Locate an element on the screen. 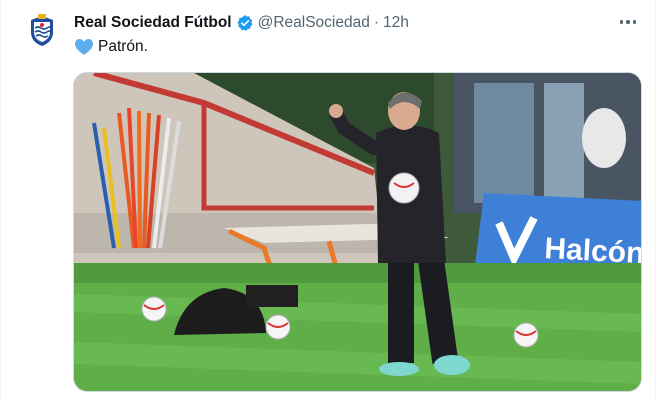 The width and height of the screenshot is (656, 400). tweet-header: Real Sociedad Fútbol @RealSociedad · 12h is located at coordinates (241, 23).